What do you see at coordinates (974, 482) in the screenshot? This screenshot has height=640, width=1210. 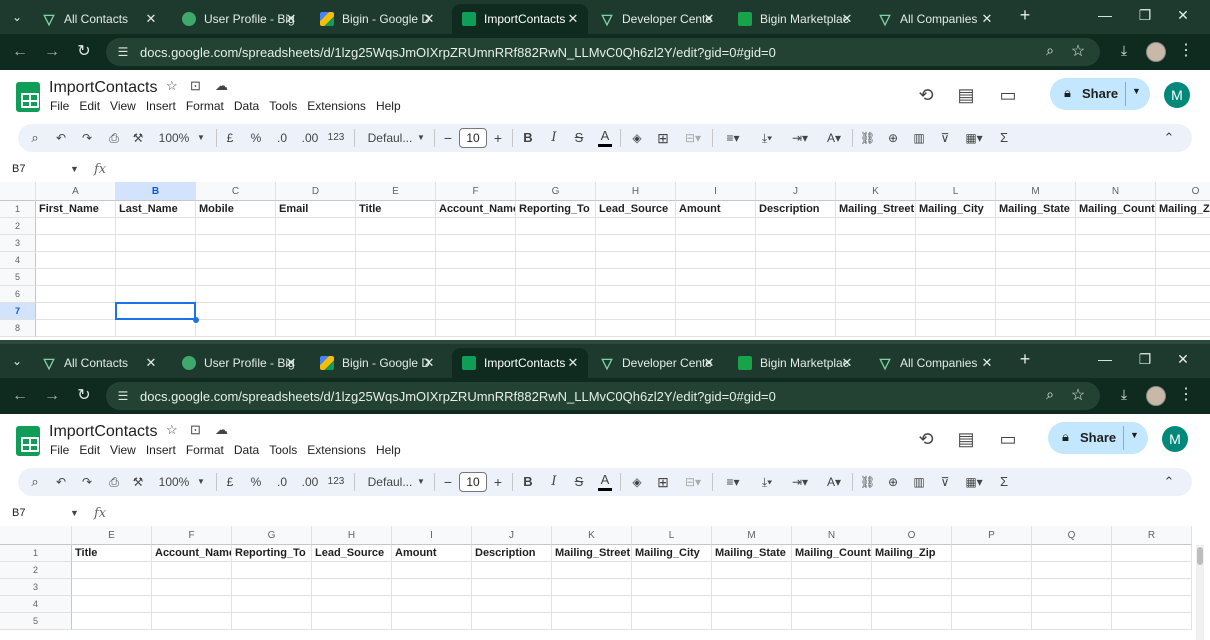 I see `filter-views-icon: ▦▾` at bounding box center [974, 482].